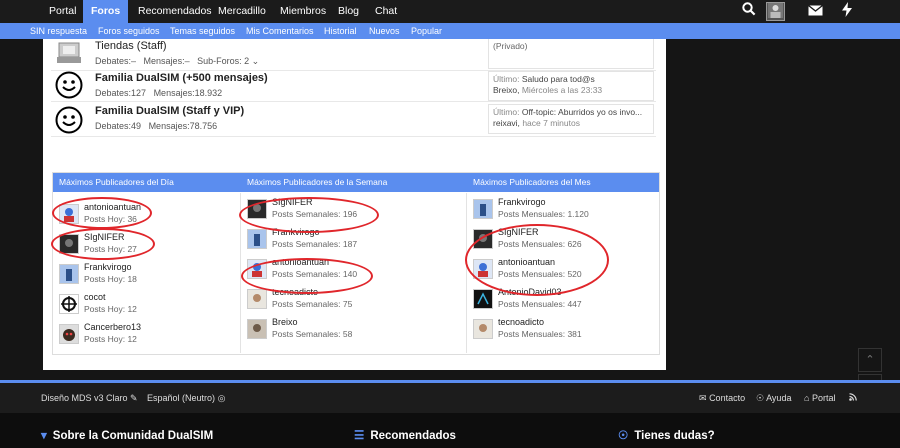 The width and height of the screenshot is (900, 448). I want to click on list-item: antonioantuan Posts Semanales: 140, so click(354, 271).